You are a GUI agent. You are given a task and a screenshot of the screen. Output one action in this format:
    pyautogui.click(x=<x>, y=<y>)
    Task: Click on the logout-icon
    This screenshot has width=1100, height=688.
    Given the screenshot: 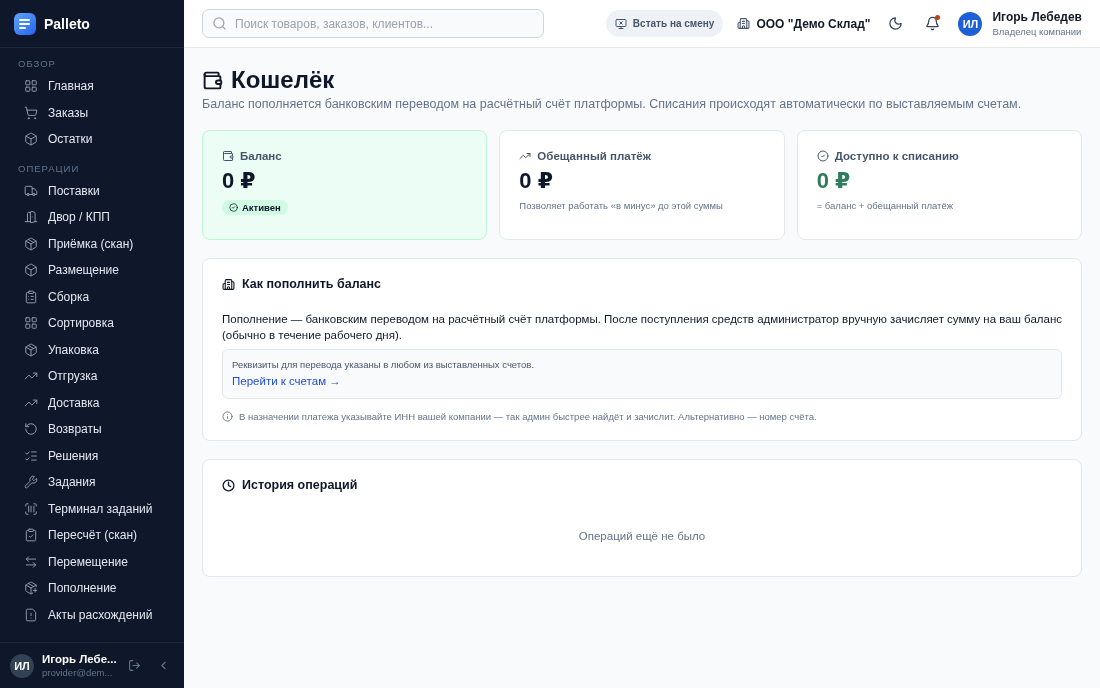 What is the action you would take?
    pyautogui.click(x=134, y=665)
    